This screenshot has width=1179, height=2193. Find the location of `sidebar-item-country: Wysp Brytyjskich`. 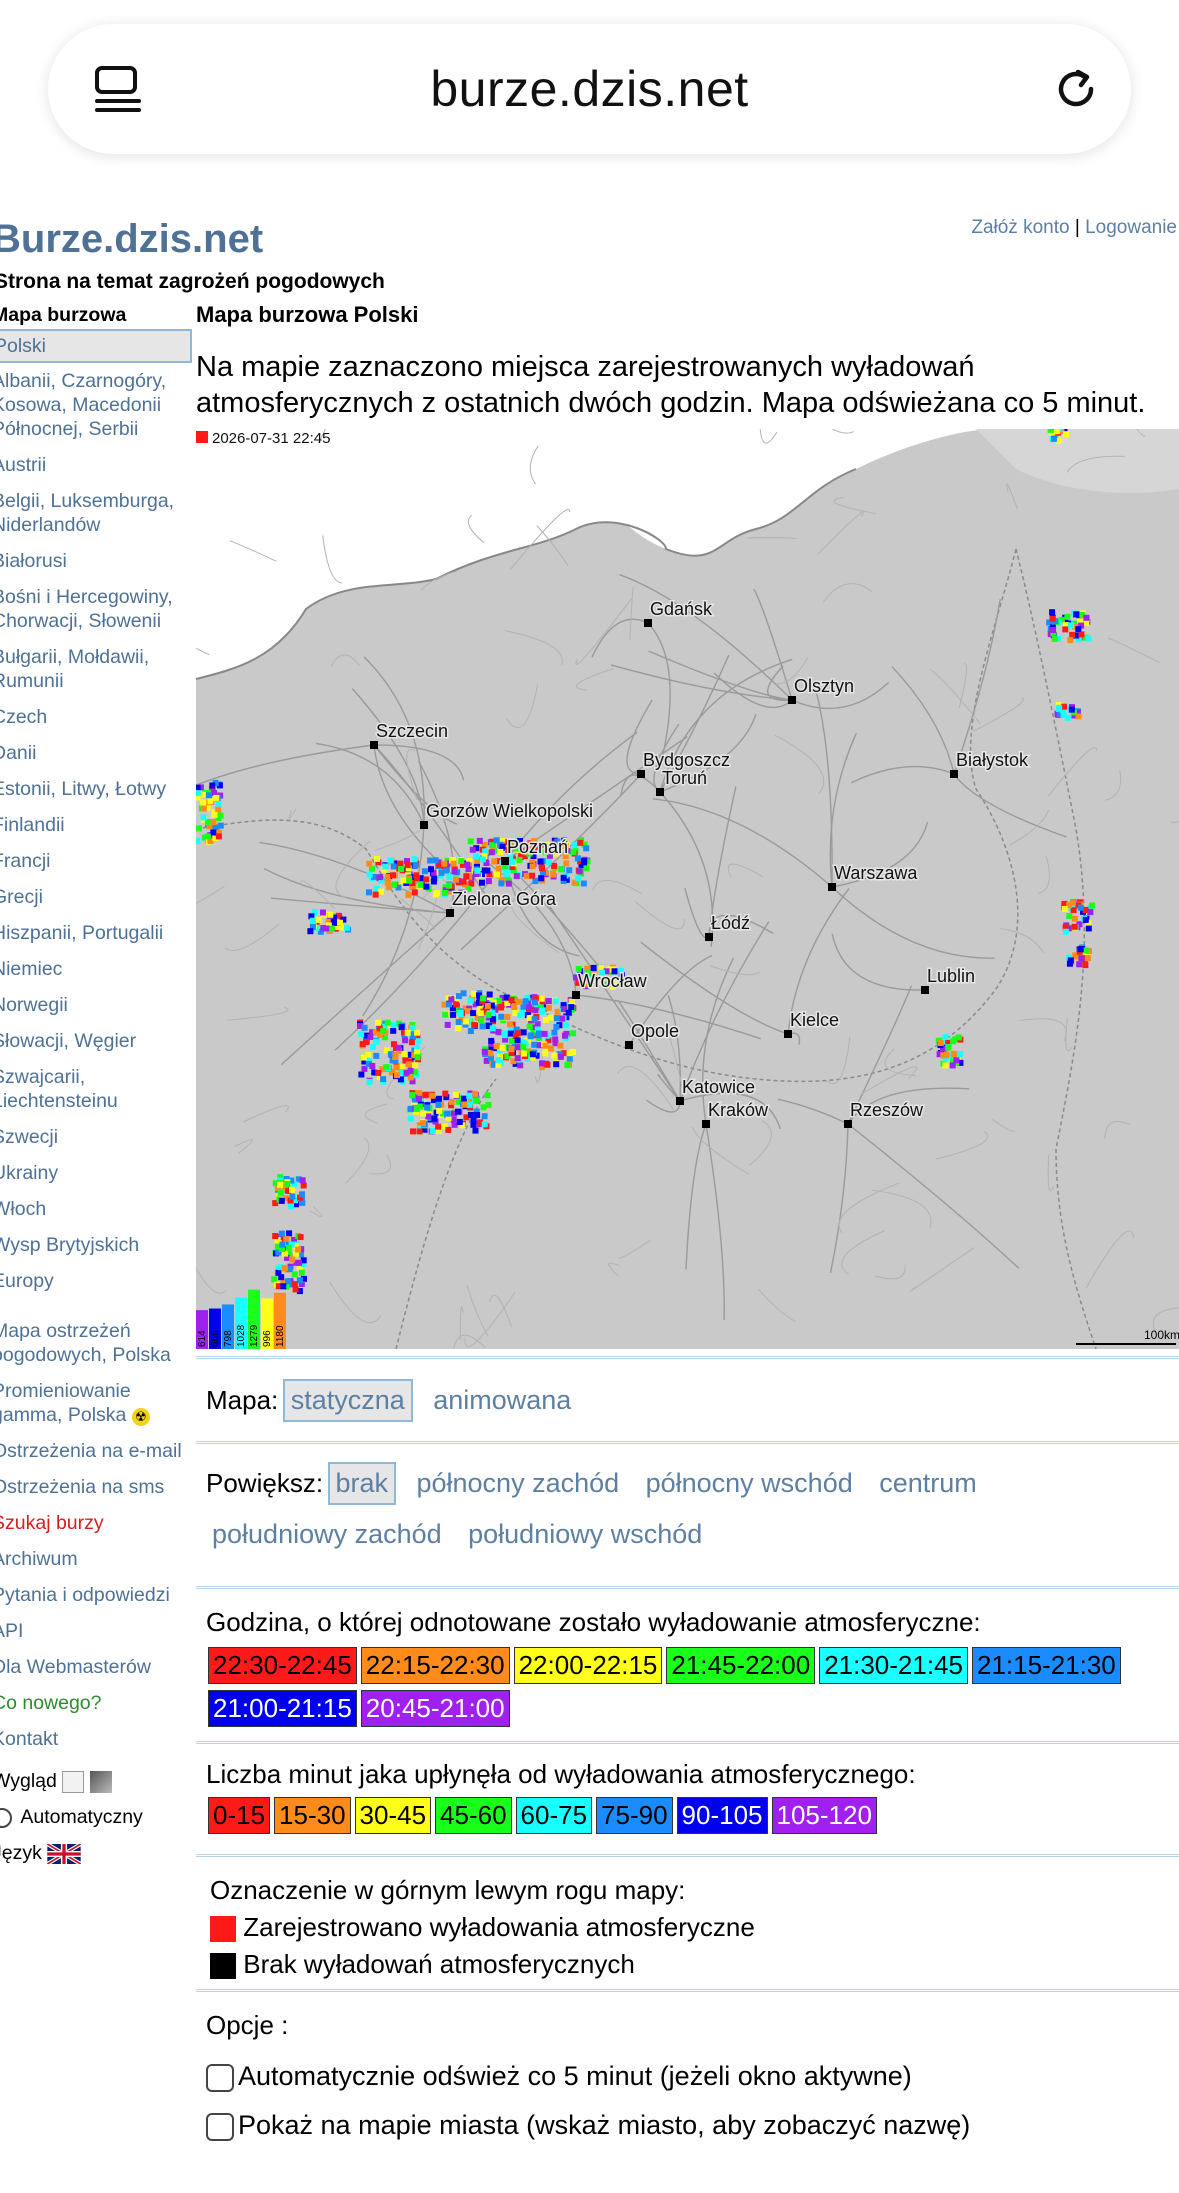

sidebar-item-country: Wysp Brytyjskich is located at coordinates (96, 1245).